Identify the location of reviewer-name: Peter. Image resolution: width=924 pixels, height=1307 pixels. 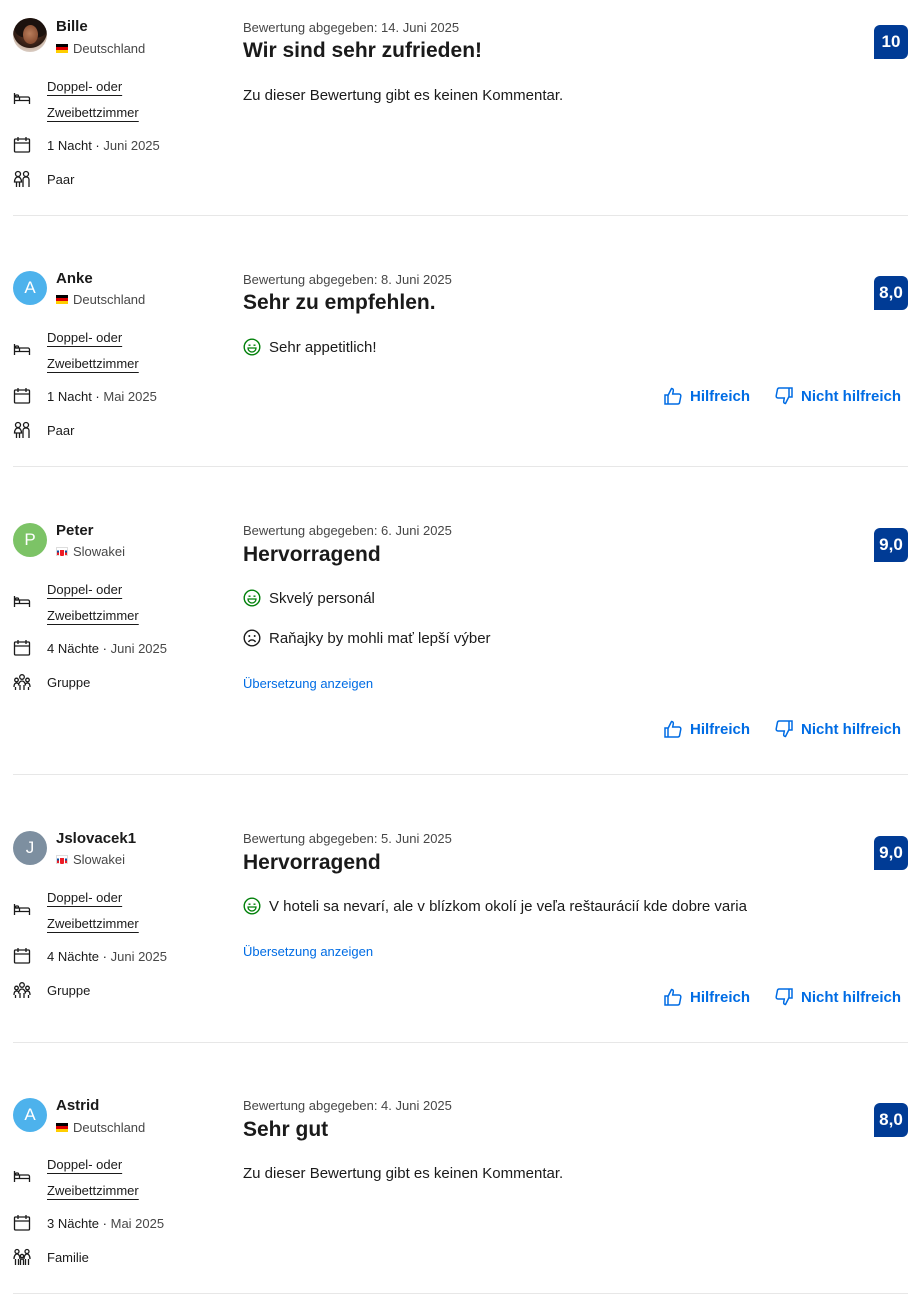
(75, 530).